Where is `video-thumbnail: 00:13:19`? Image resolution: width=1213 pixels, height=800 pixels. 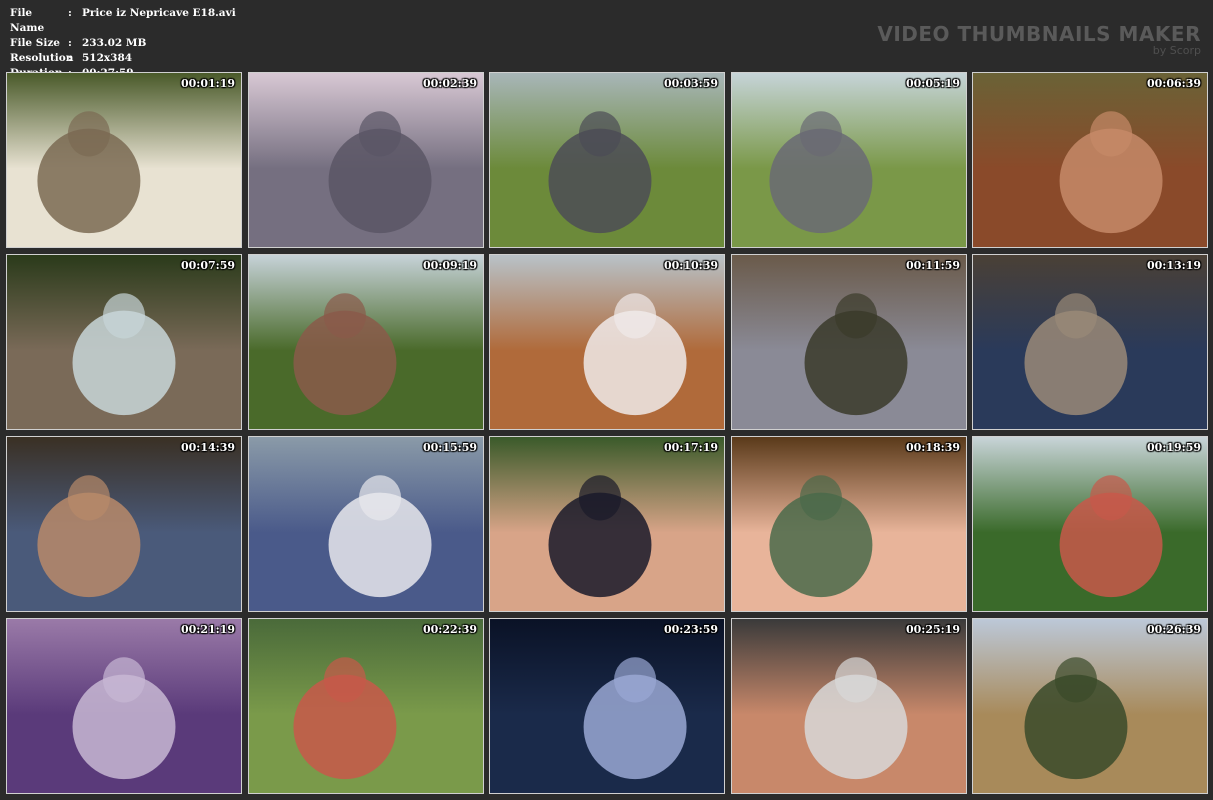 video-thumbnail: 00:13:19 is located at coordinates (1090, 342).